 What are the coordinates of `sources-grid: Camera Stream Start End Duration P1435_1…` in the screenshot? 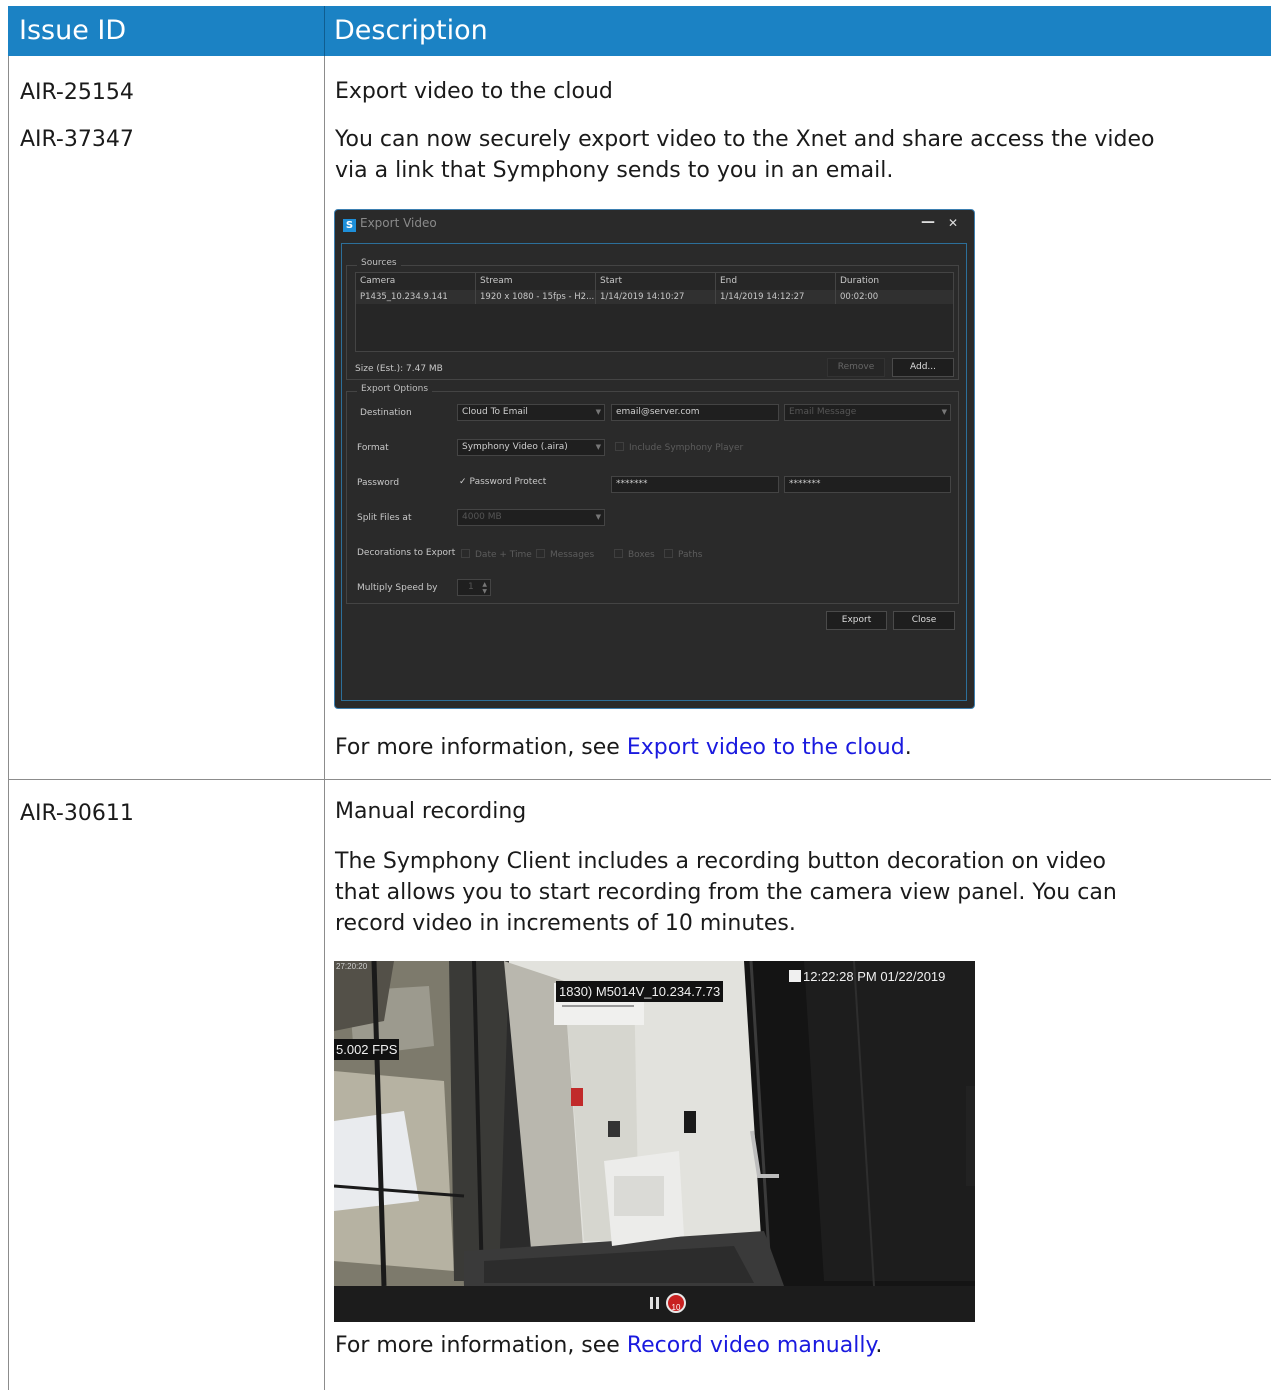 It's located at (654, 312).